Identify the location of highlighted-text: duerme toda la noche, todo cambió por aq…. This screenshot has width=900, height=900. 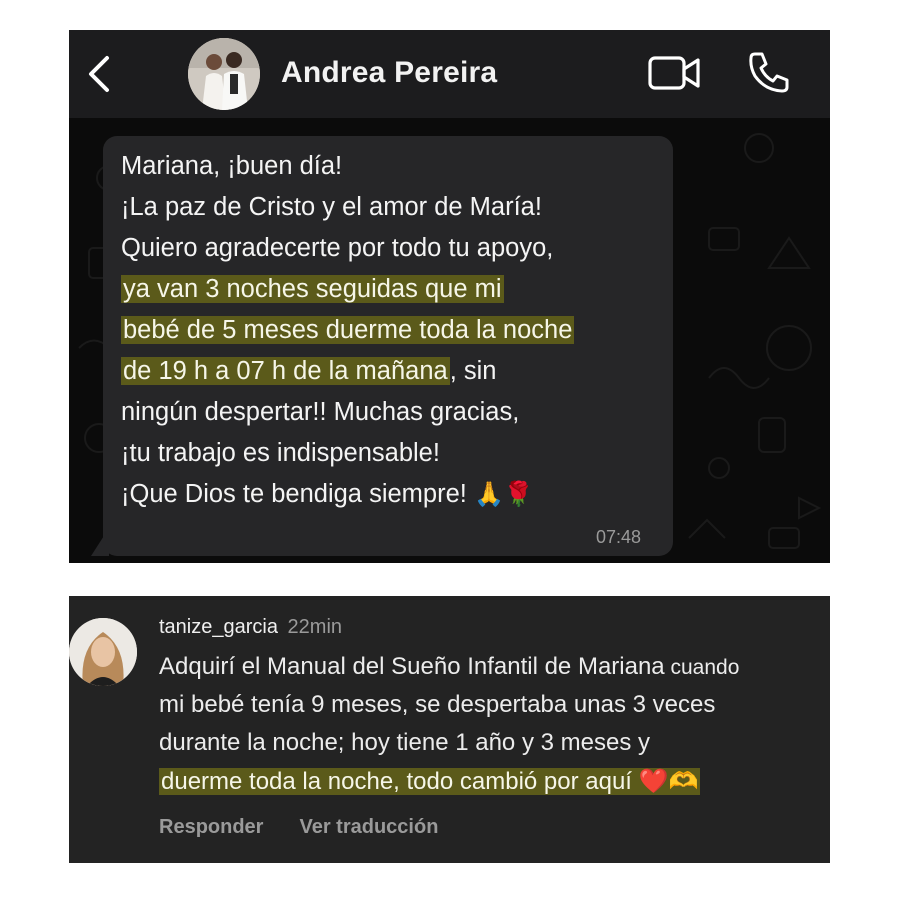
(430, 781).